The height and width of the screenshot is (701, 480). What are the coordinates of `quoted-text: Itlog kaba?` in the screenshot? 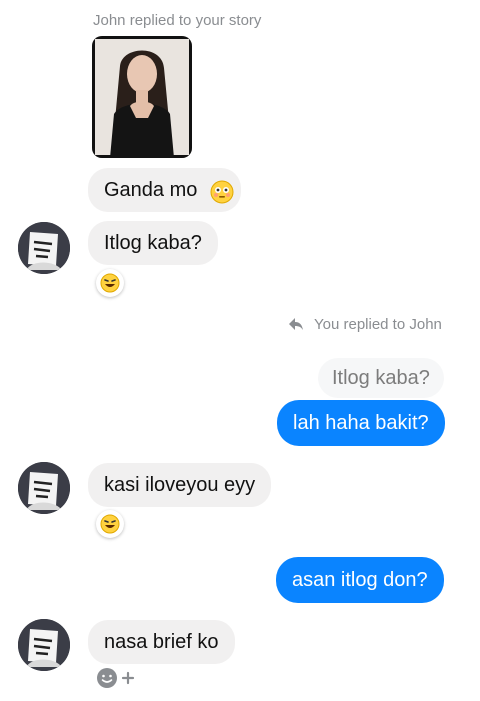 It's located at (381, 378).